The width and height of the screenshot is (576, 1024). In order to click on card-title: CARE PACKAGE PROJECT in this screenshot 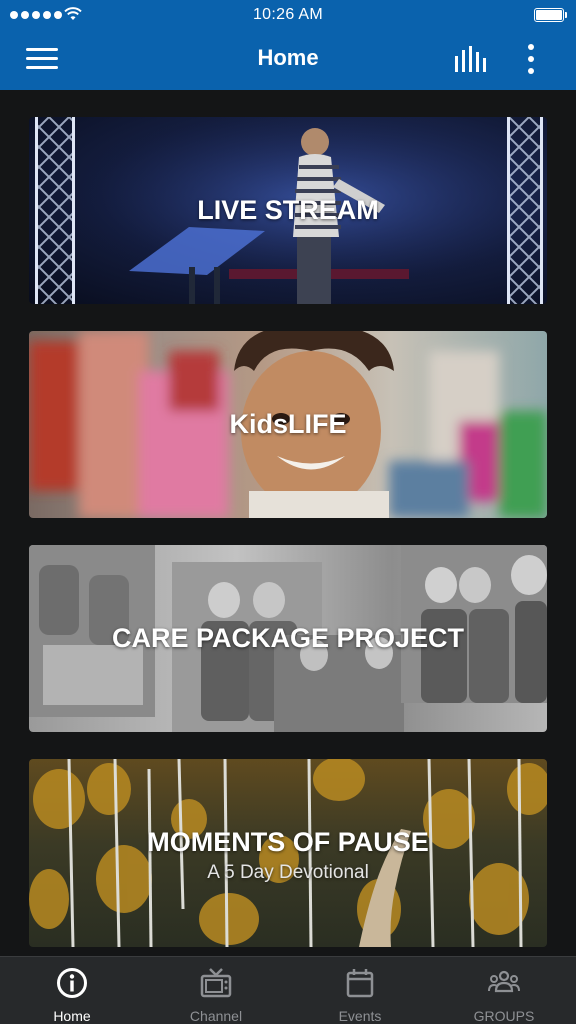, I will do `click(288, 638)`.